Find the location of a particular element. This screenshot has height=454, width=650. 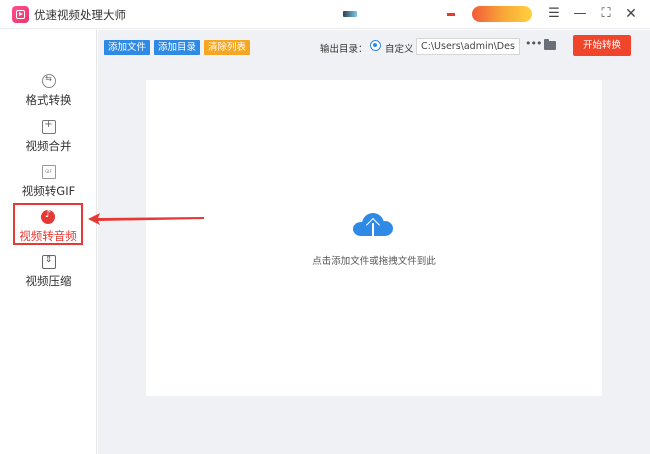

callout-arrow-icon is located at coordinates (146, 219).